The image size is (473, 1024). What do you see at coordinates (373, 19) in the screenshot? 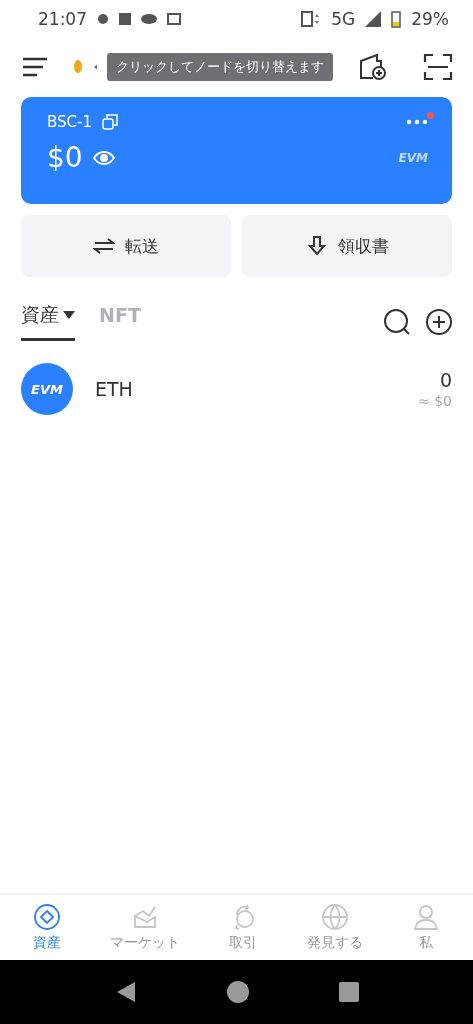
I see `signal-icon` at bounding box center [373, 19].